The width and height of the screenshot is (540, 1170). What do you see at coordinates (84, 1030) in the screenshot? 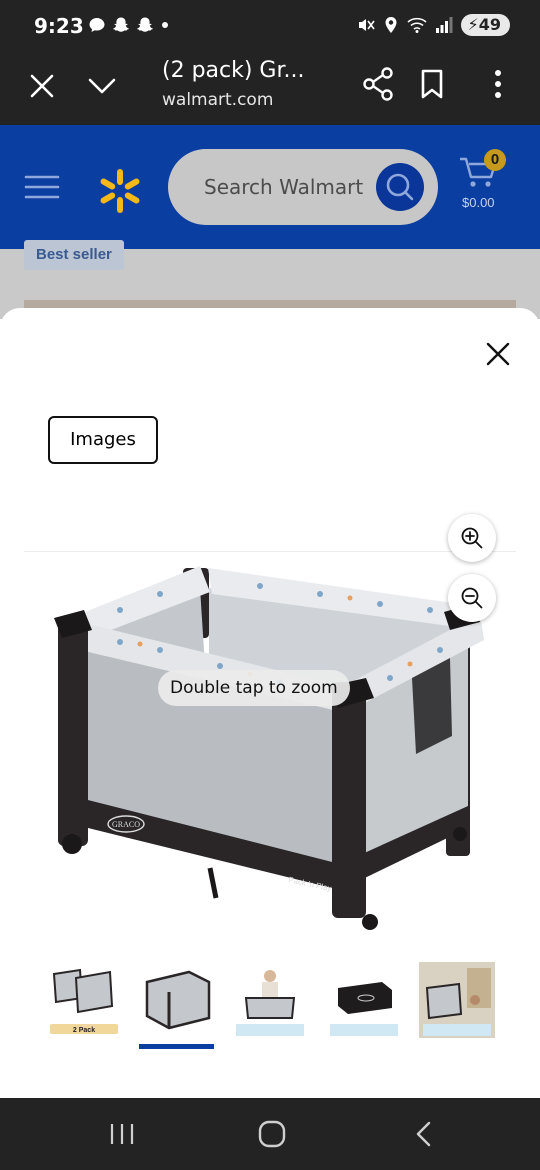
I see `thumbnail-caption: 2 Pack` at bounding box center [84, 1030].